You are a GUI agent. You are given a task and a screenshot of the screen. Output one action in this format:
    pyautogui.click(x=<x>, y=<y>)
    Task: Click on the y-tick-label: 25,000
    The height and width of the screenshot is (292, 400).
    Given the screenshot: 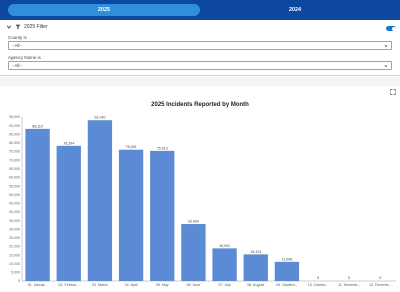 What is the action you would take?
    pyautogui.click(x=14, y=238)
    